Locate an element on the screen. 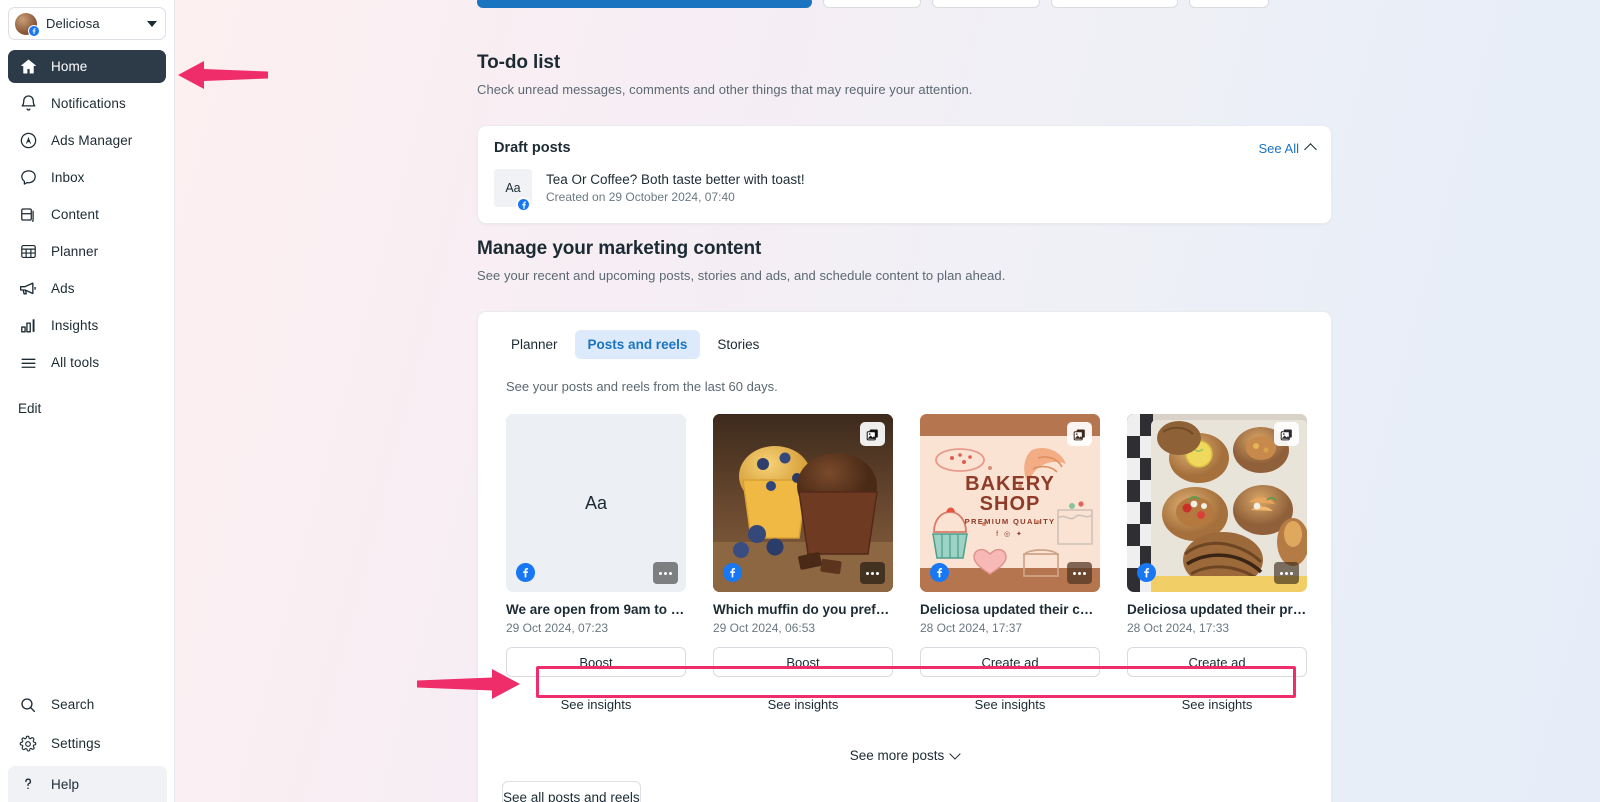 Image resolution: width=1600 pixels, height=802 pixels. sidebar-item-label: All tools is located at coordinates (75, 362).